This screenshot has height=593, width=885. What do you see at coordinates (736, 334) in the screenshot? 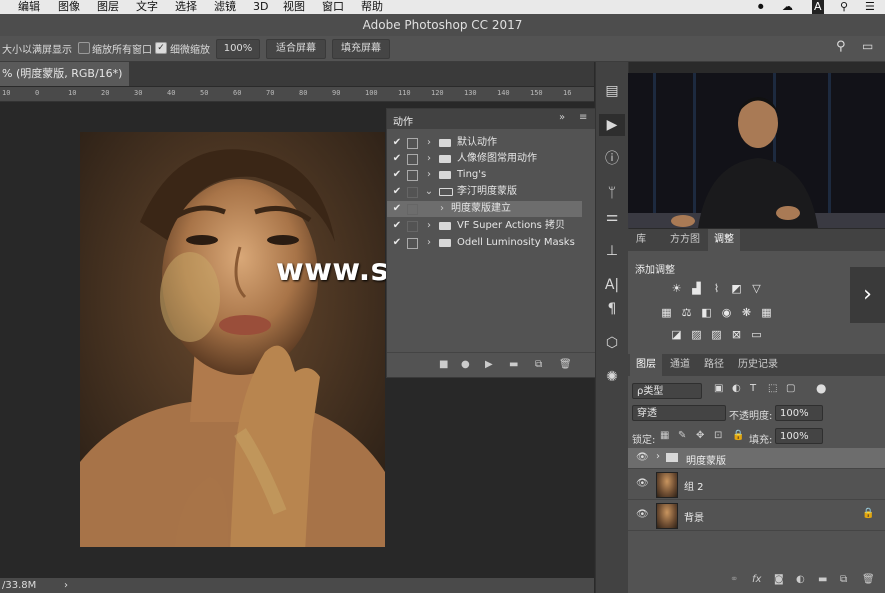
I see `selective-color-icon: ⊠` at bounding box center [736, 334].